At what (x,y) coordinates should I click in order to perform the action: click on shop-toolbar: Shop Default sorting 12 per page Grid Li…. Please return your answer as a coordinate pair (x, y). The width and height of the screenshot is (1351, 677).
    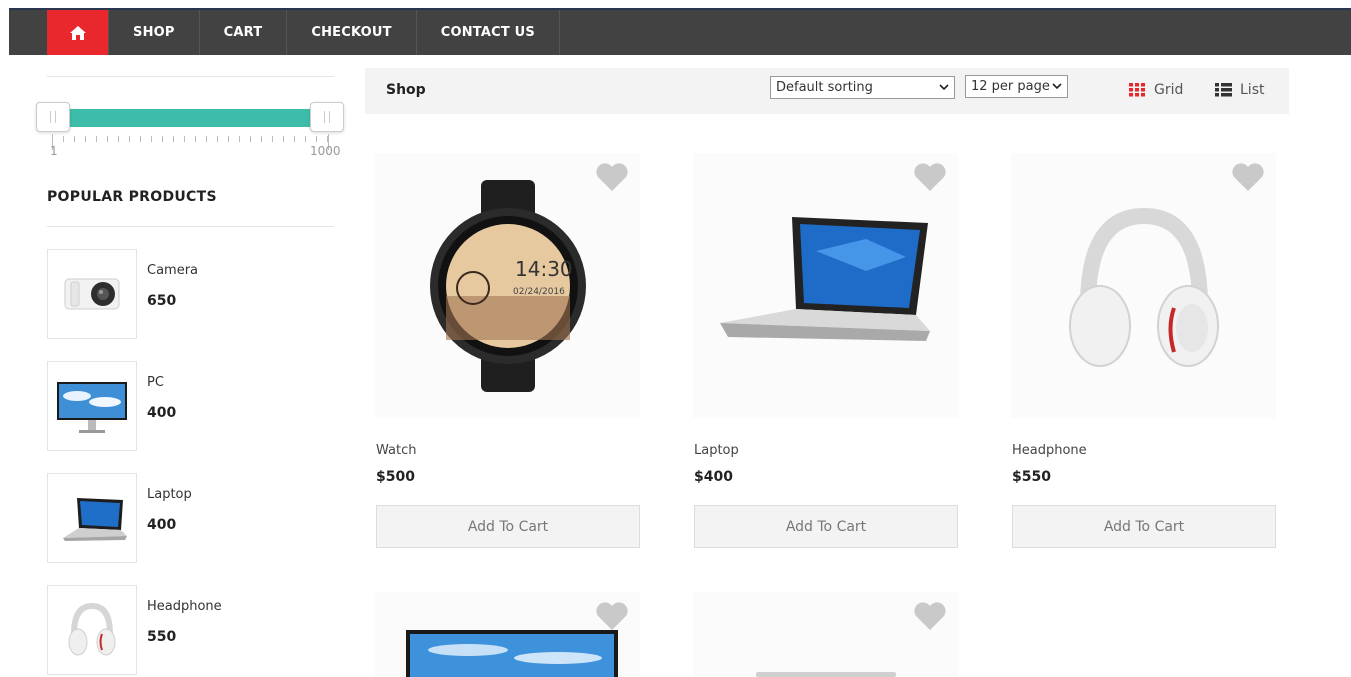
    Looking at the image, I should click on (827, 91).